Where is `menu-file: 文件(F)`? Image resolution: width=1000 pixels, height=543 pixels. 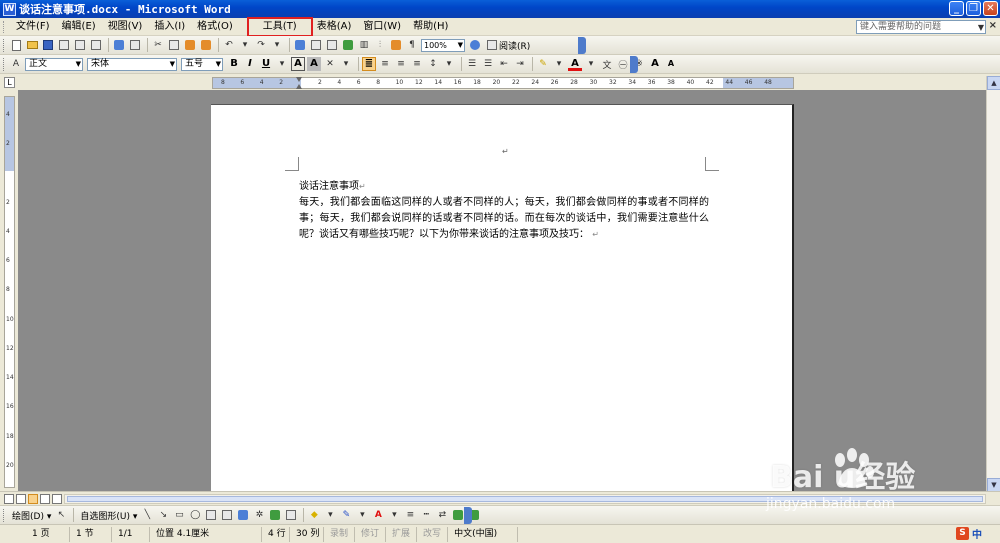 menu-file: 文件(F) is located at coordinates (33, 27).